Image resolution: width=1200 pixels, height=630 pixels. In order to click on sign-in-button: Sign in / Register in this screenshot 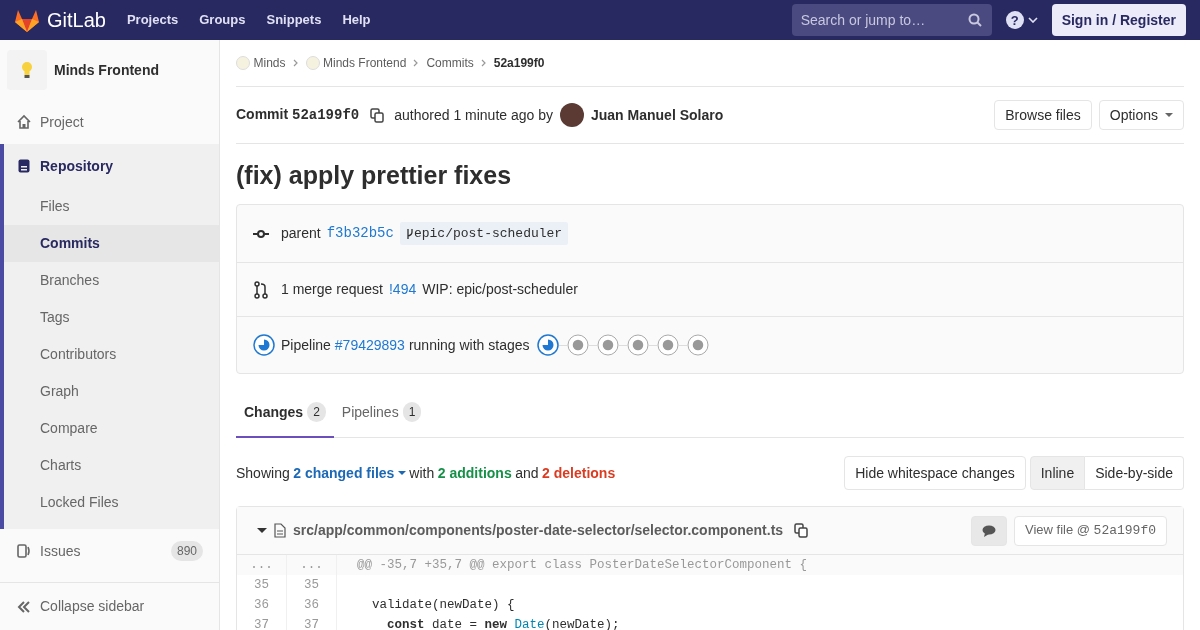, I will do `click(1118, 20)`.